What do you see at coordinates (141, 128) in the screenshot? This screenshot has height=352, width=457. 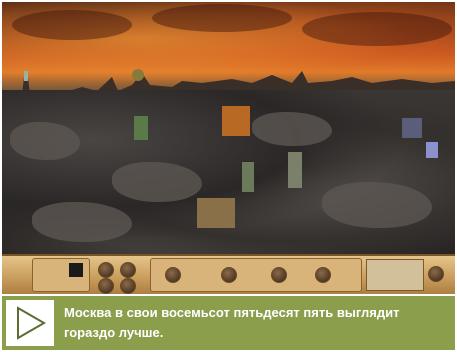 I see `tree-group` at bounding box center [141, 128].